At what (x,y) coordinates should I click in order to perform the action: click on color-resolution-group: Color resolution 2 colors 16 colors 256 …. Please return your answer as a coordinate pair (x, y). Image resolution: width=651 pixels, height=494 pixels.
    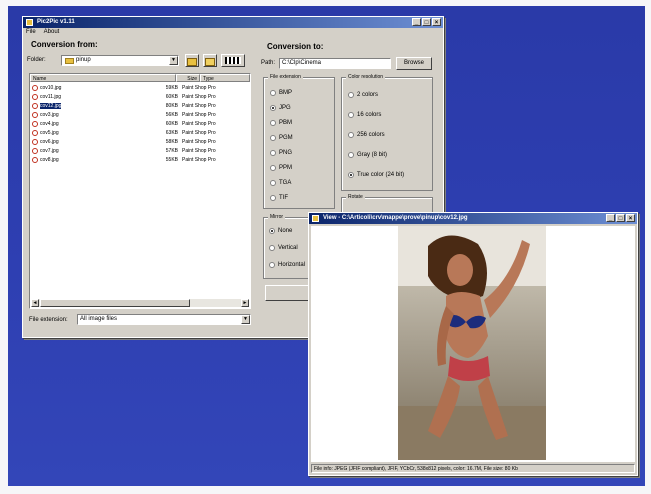
    Looking at the image, I should click on (387, 132).